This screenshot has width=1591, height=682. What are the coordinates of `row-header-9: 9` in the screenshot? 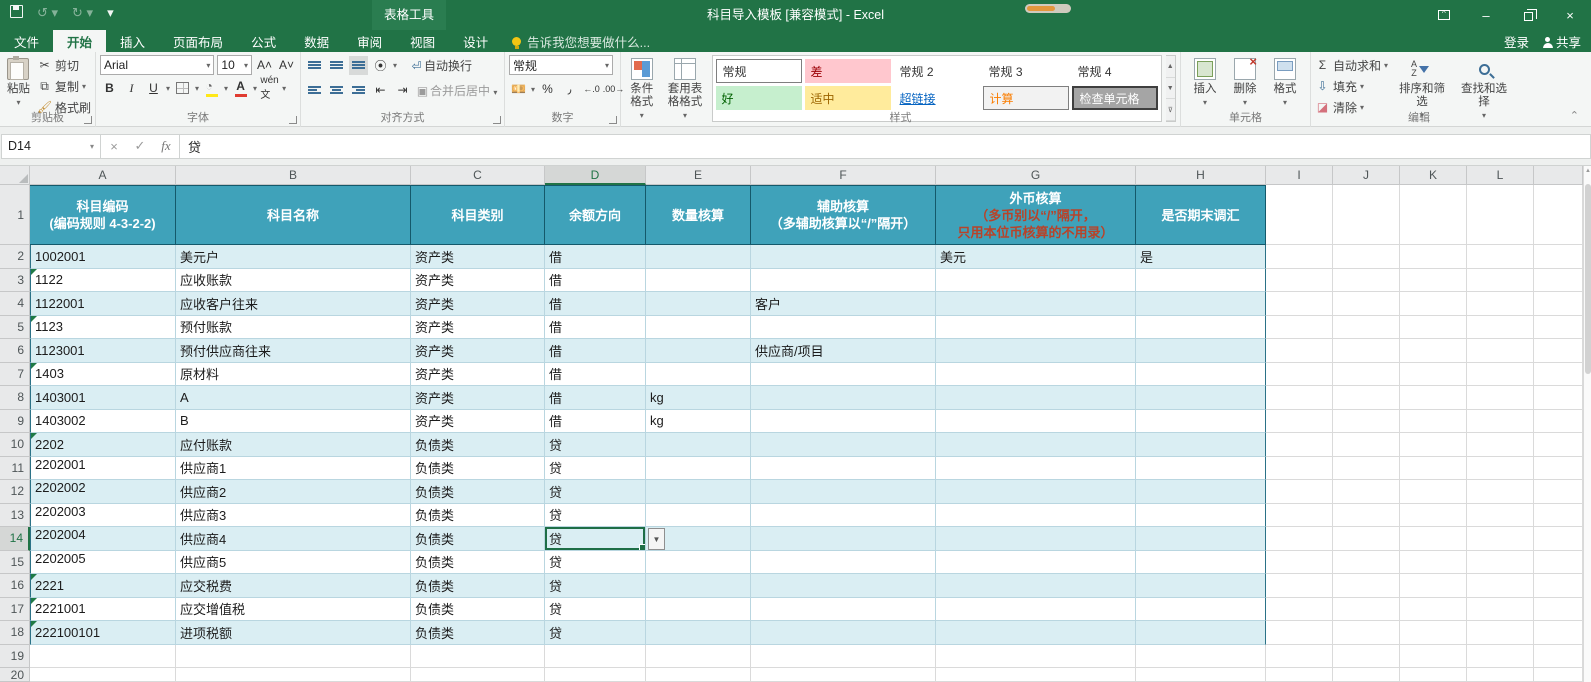 It's located at (15, 421).